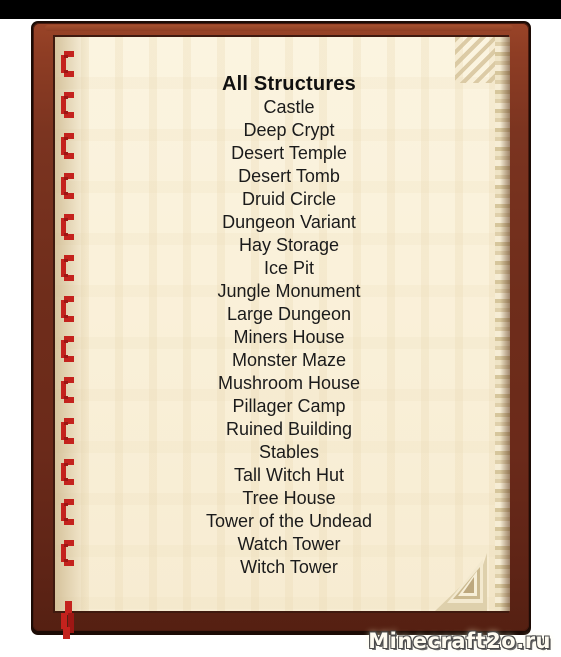 The image size is (561, 657). Describe the element at coordinates (505, 324) in the screenshot. I see `page-stack-shadow` at that location.